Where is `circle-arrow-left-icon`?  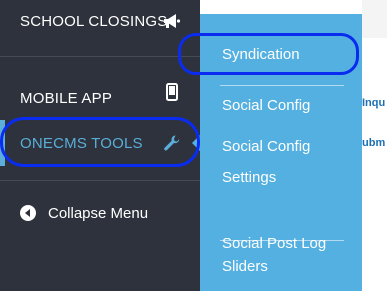
circle-arrow-left-icon is located at coordinates (28, 213).